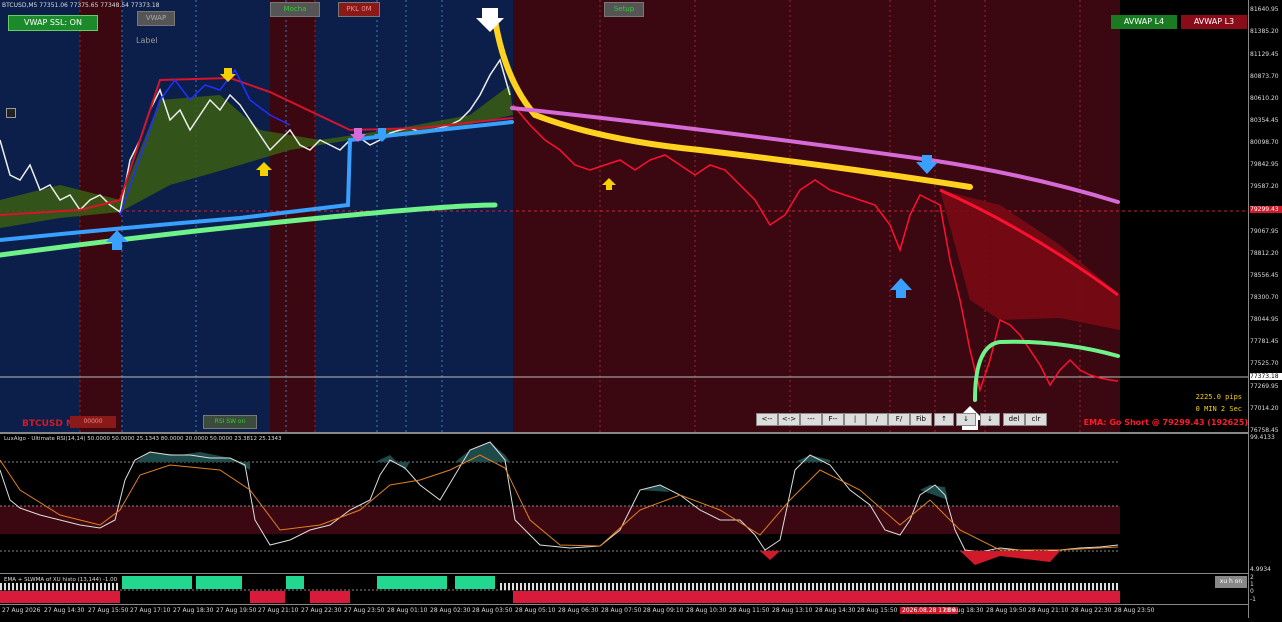  I want to click on ema-signal-text: EMA: Go Short @ 79299.43 (192625), so click(1165, 422).